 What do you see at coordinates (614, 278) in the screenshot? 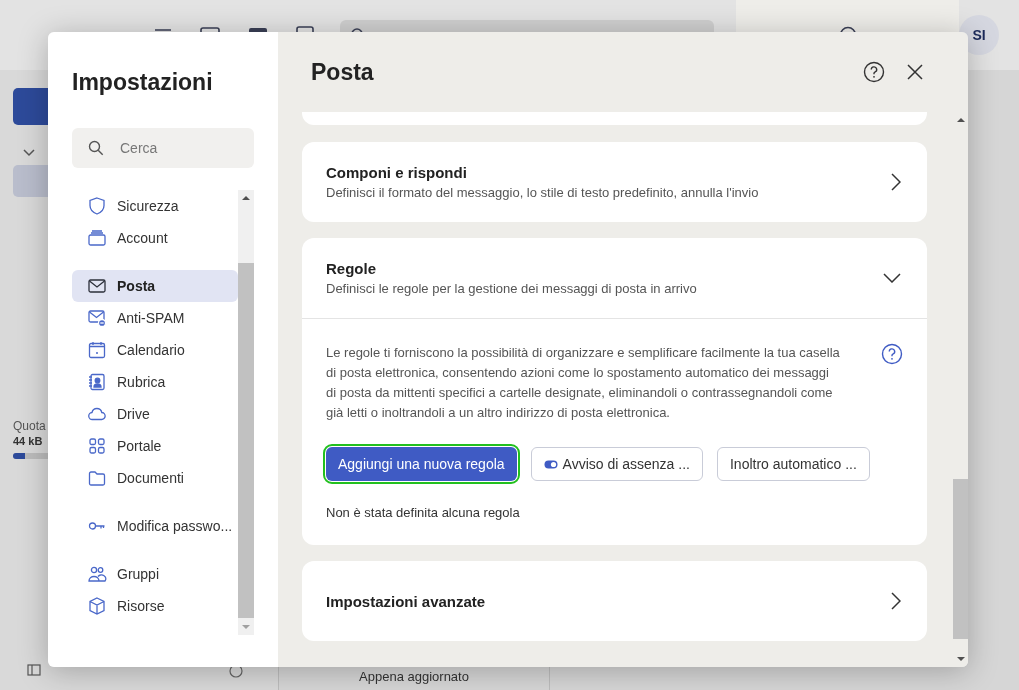
I see `section-header: Regole Definisci le regole per la gestione dei messaggi di posta in arrivo` at bounding box center [614, 278].